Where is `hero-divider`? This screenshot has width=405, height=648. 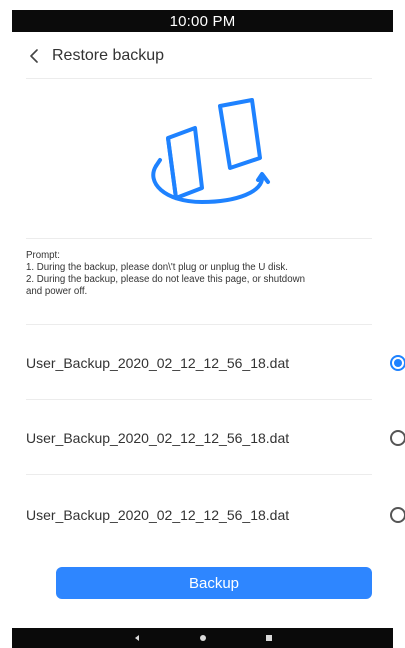
hero-divider is located at coordinates (199, 238).